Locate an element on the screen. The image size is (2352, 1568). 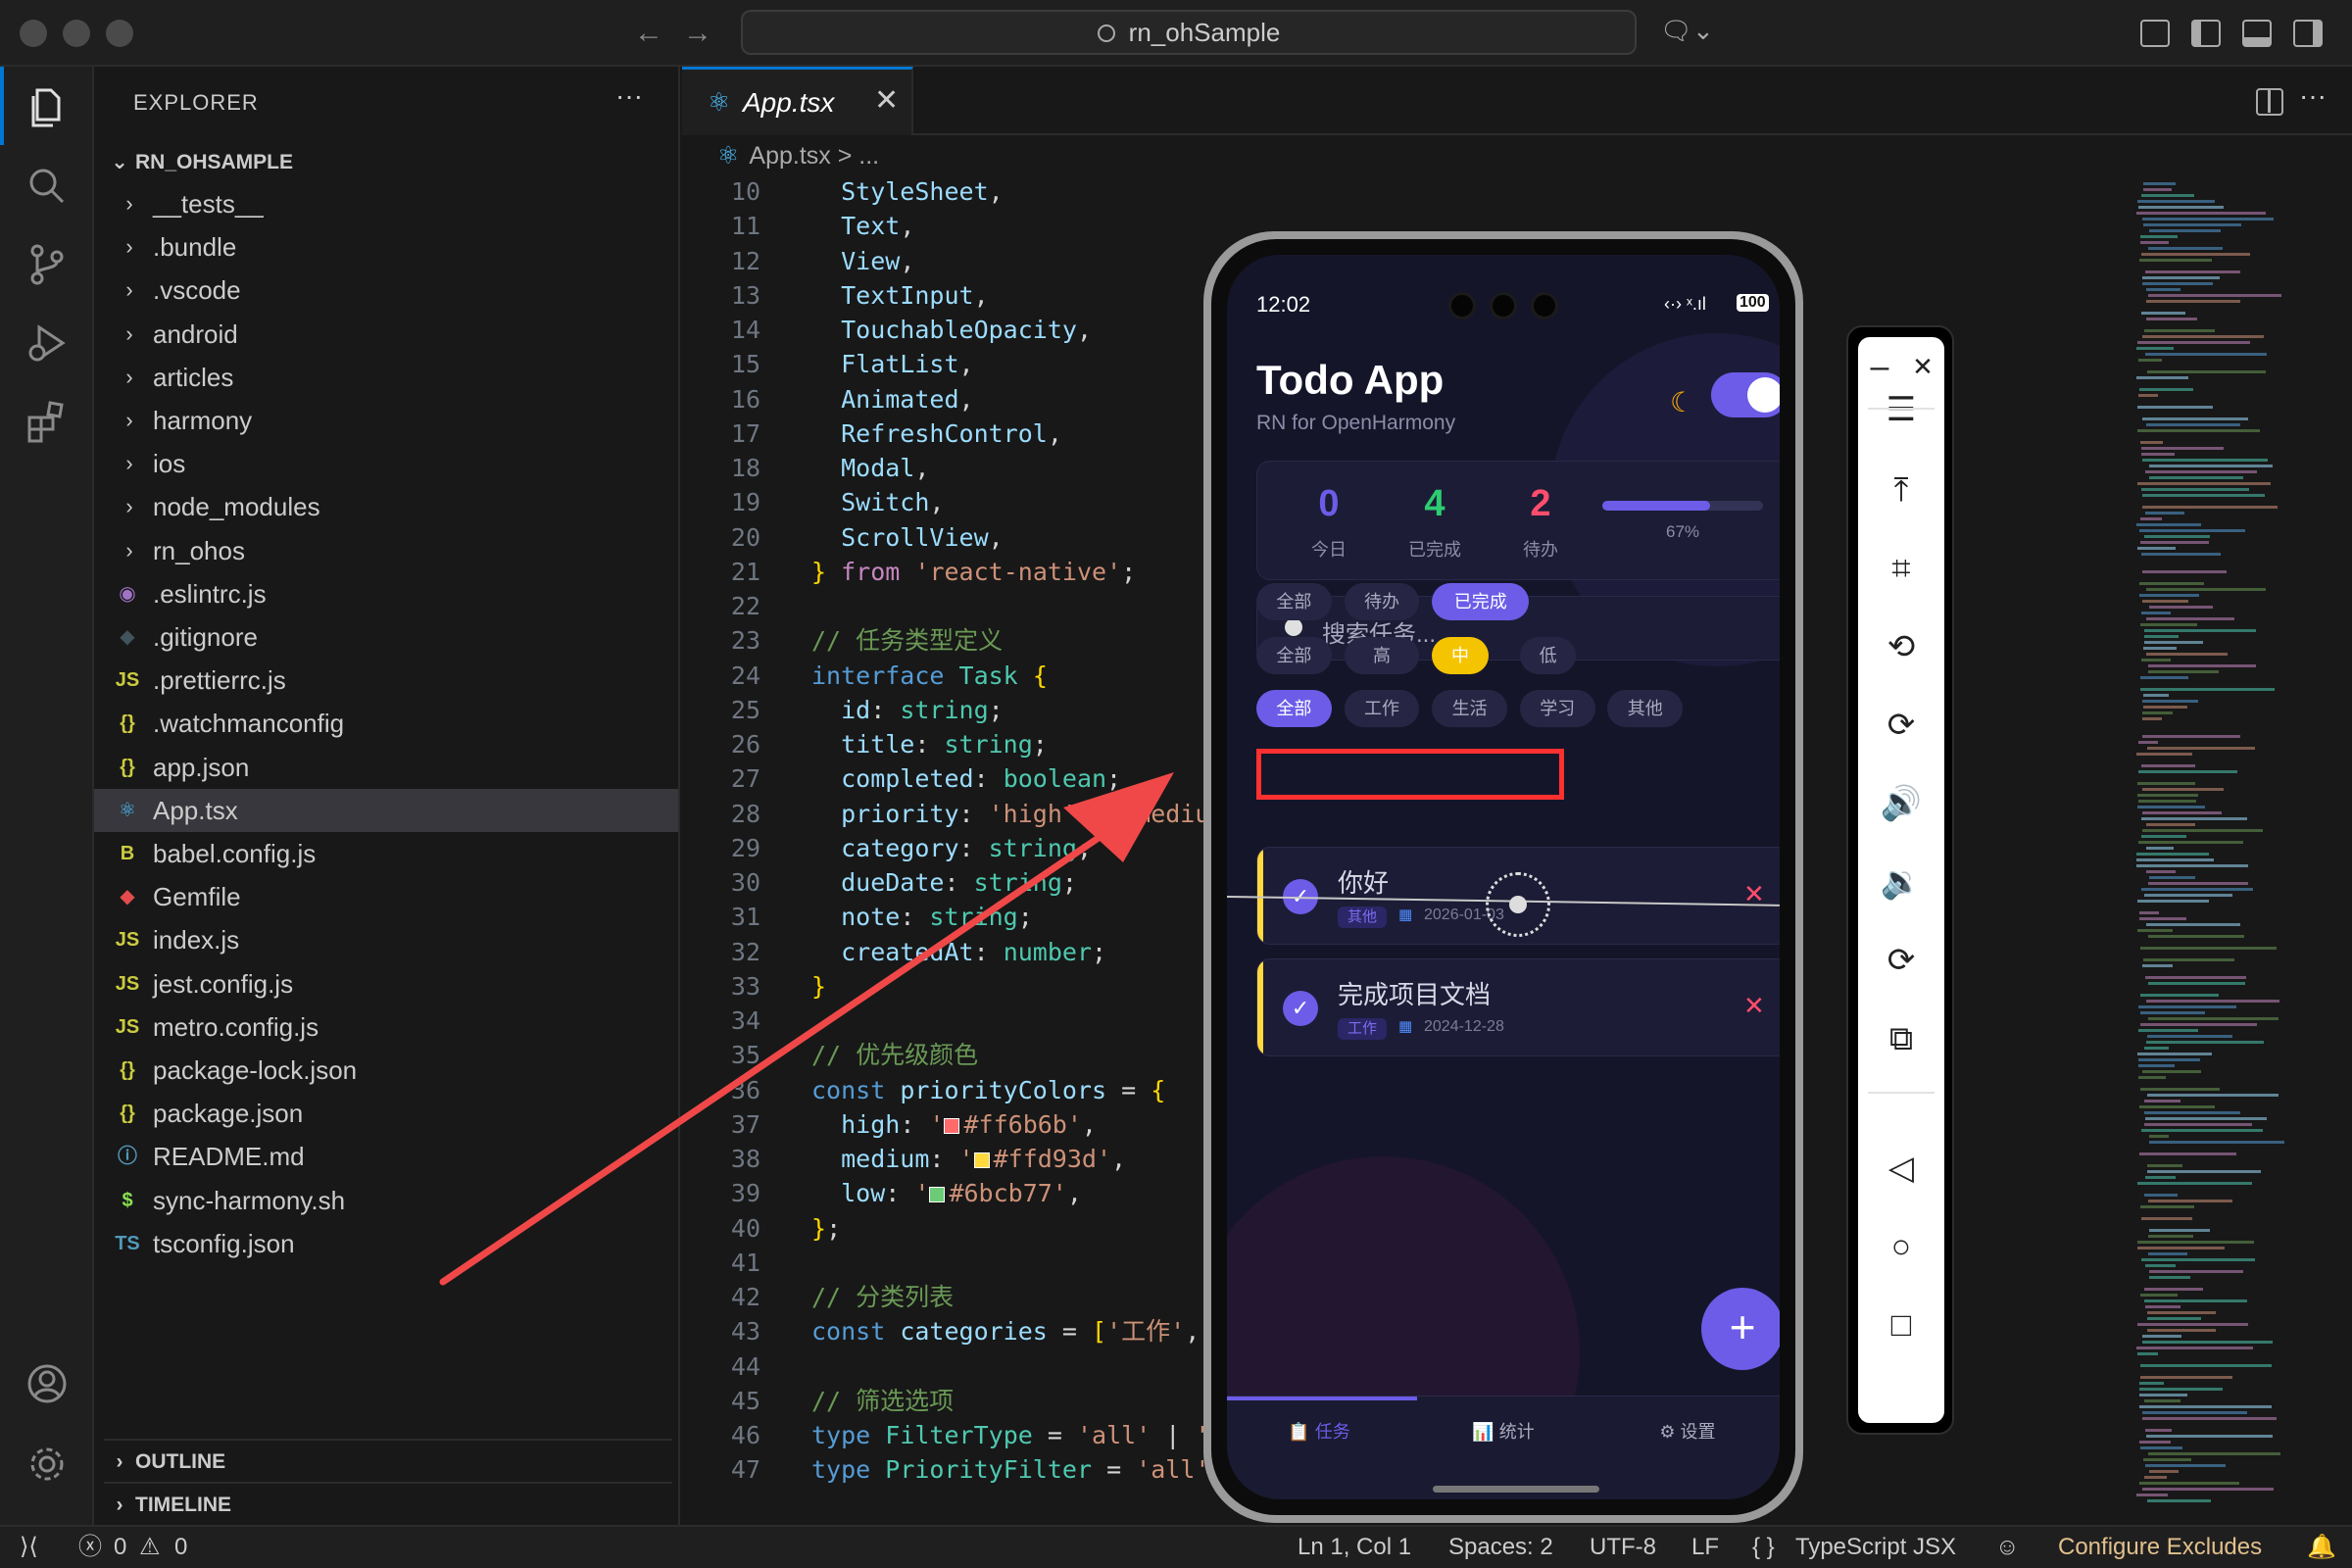
remote-icon: ⟩⟨ is located at coordinates (29, 1547).